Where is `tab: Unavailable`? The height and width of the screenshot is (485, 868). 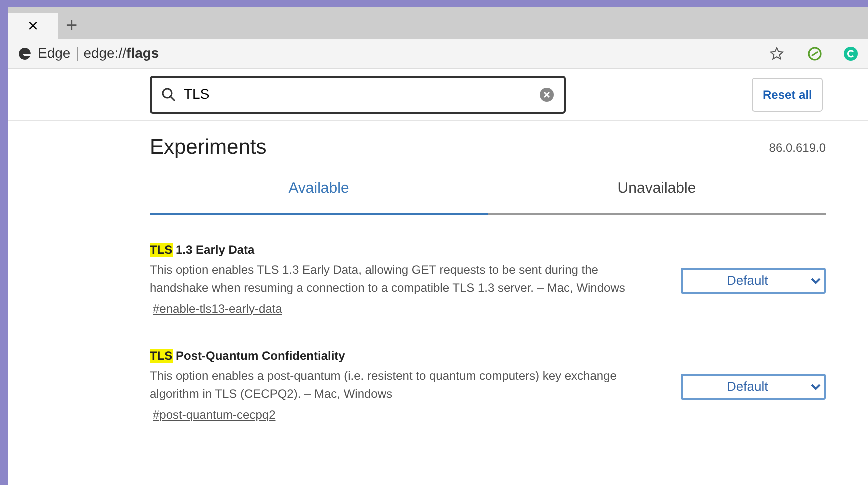
tab: Unavailable is located at coordinates (657, 191).